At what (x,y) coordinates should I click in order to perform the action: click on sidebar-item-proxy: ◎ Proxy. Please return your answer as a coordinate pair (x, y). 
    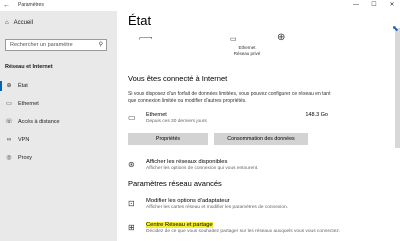
    Looking at the image, I should click on (58, 158).